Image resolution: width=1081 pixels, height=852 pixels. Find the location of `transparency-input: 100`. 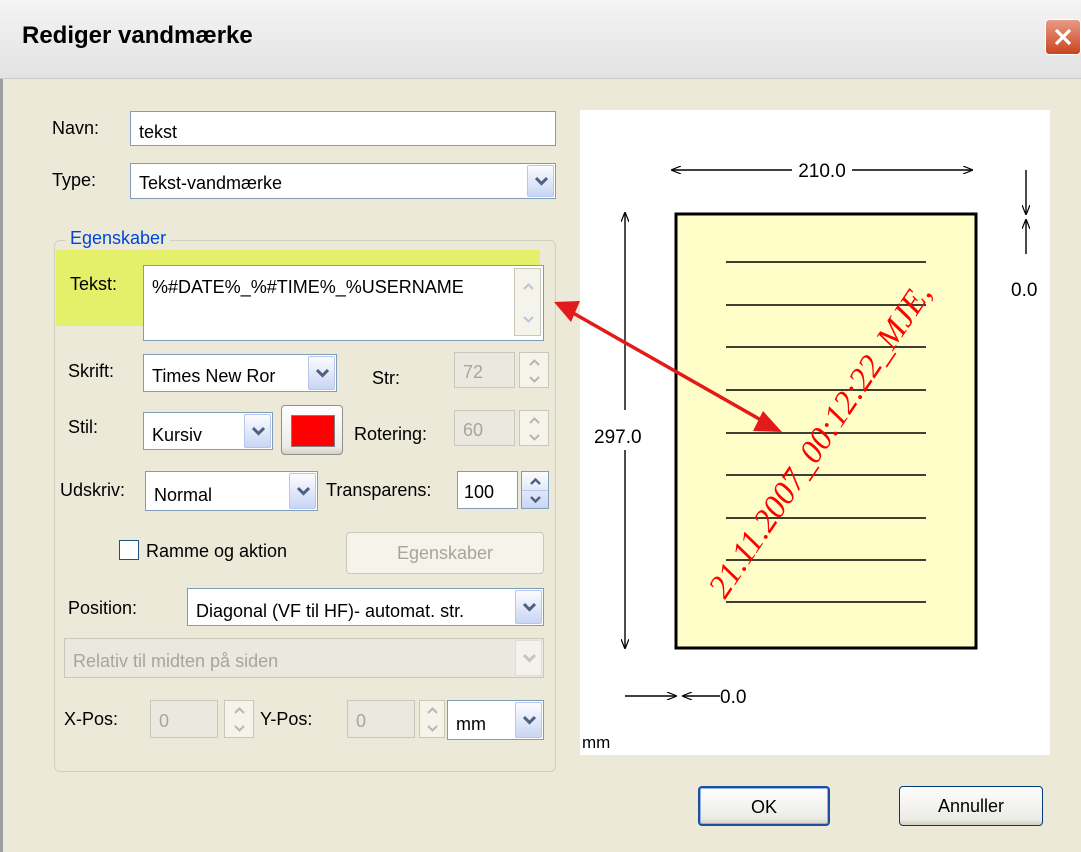

transparency-input: 100 is located at coordinates (487, 490).